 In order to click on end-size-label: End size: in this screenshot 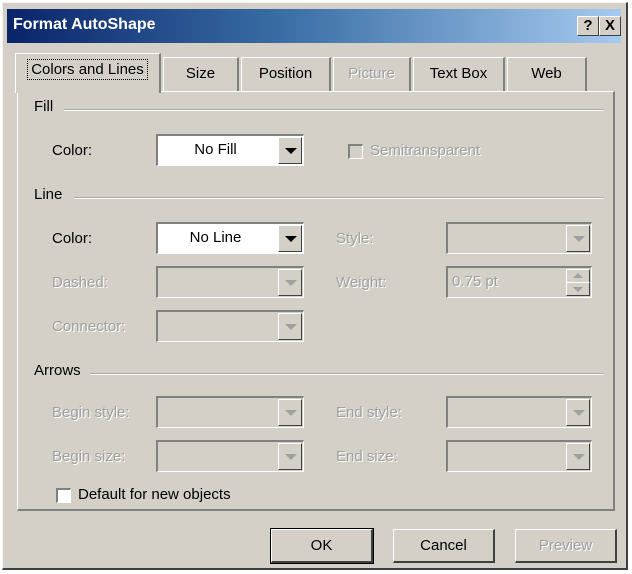, I will do `click(367, 456)`.